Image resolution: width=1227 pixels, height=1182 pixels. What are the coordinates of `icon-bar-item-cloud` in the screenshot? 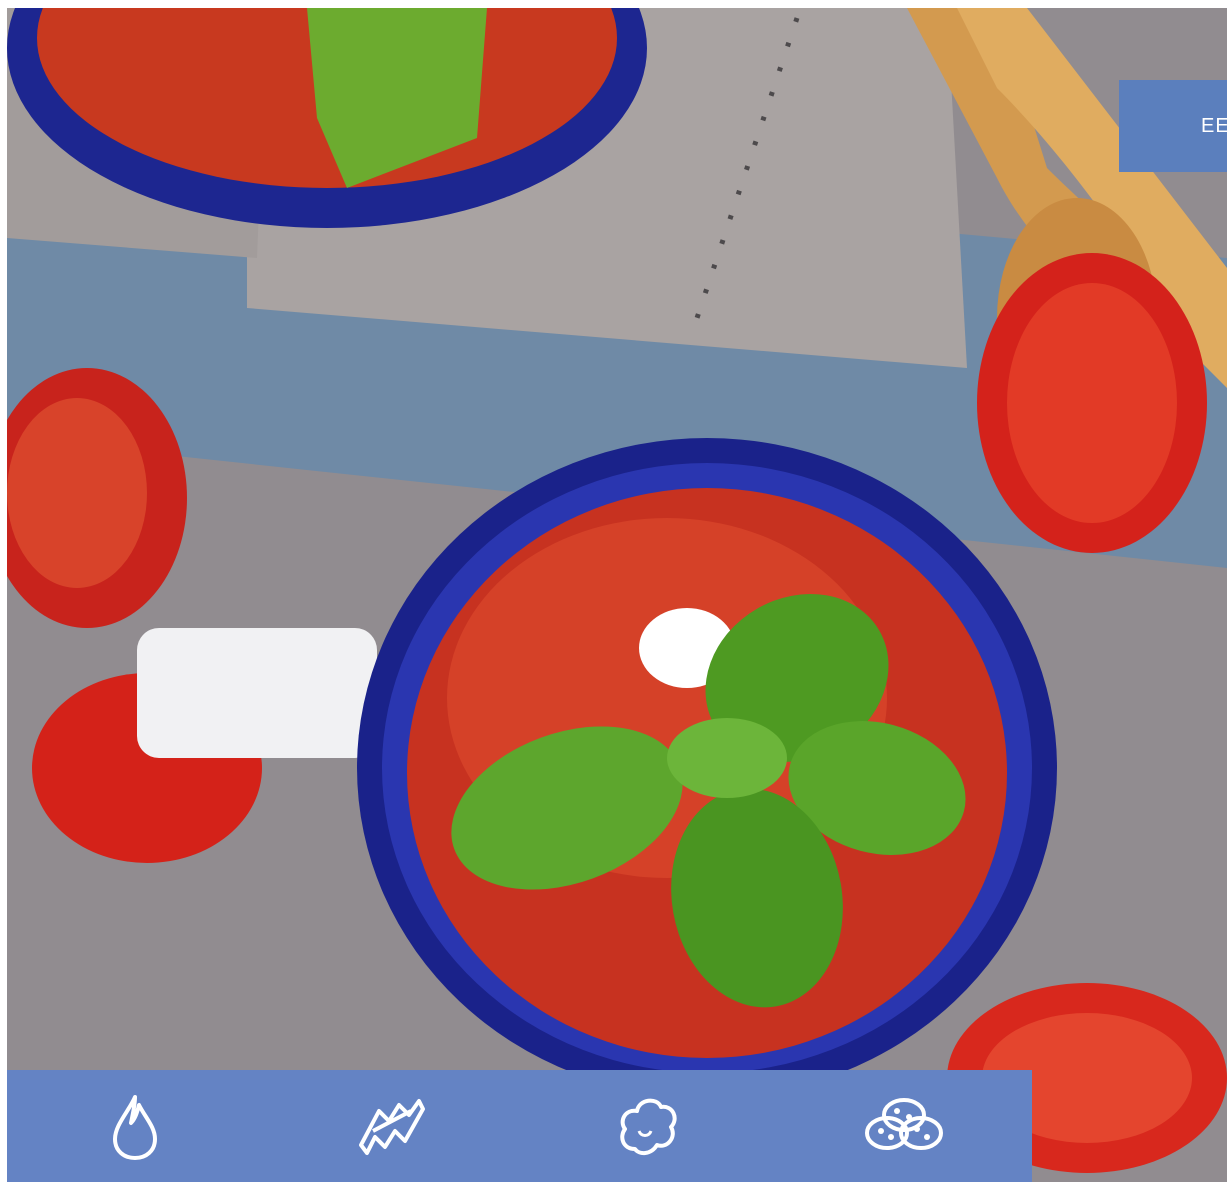 It's located at (648, 1126).